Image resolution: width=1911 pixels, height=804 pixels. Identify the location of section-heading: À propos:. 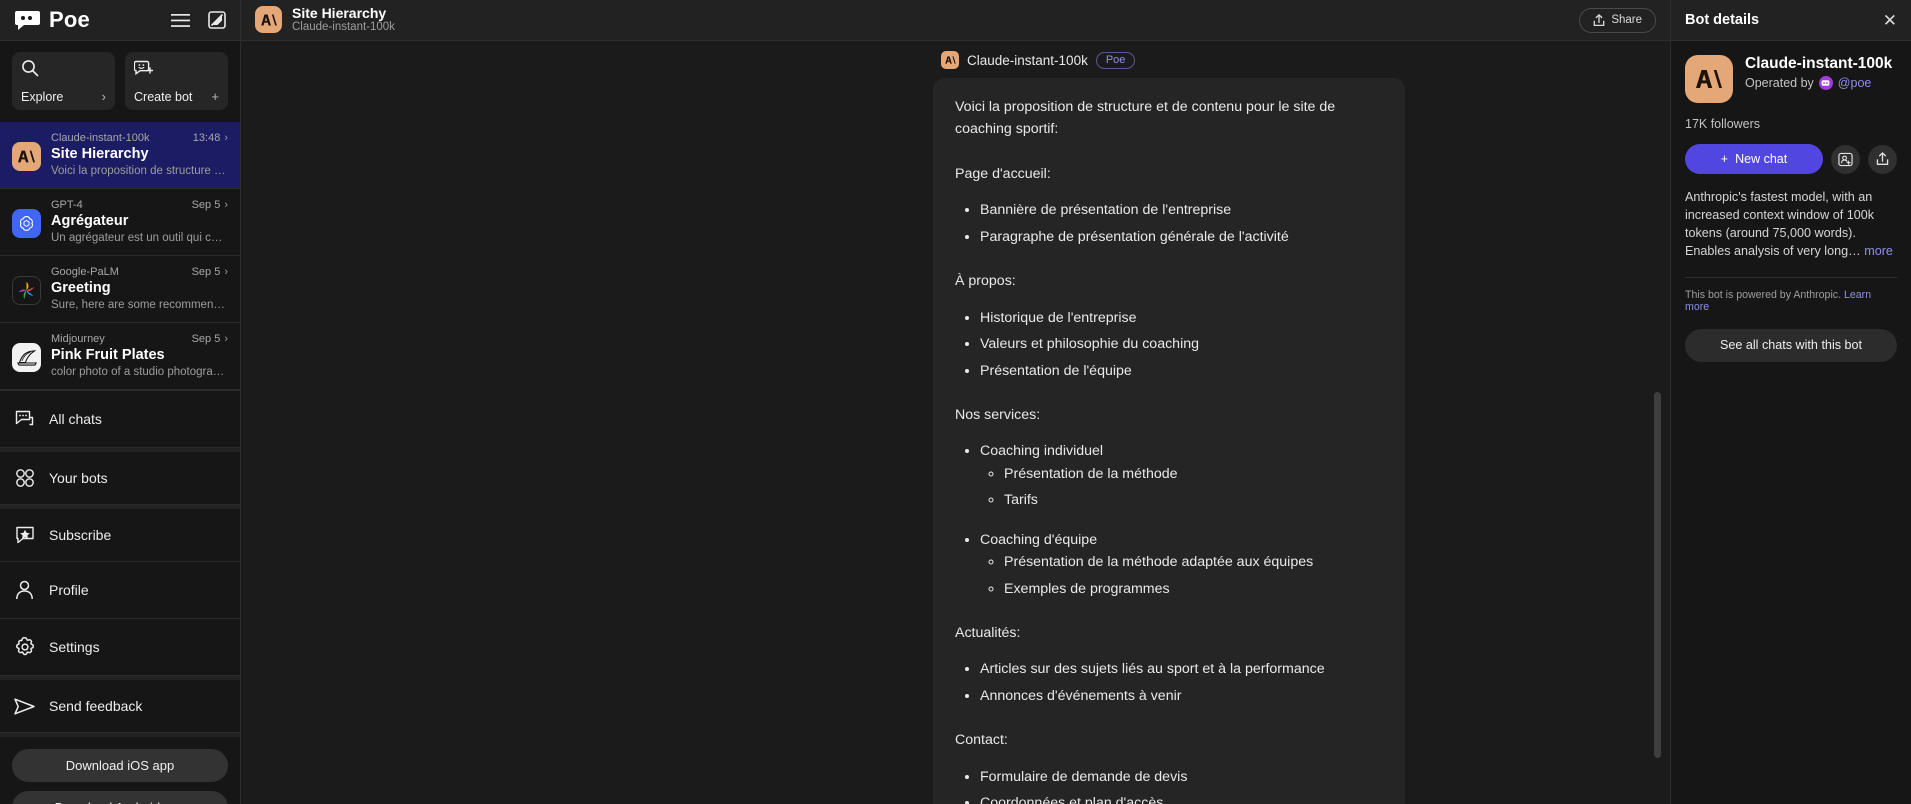
(985, 281).